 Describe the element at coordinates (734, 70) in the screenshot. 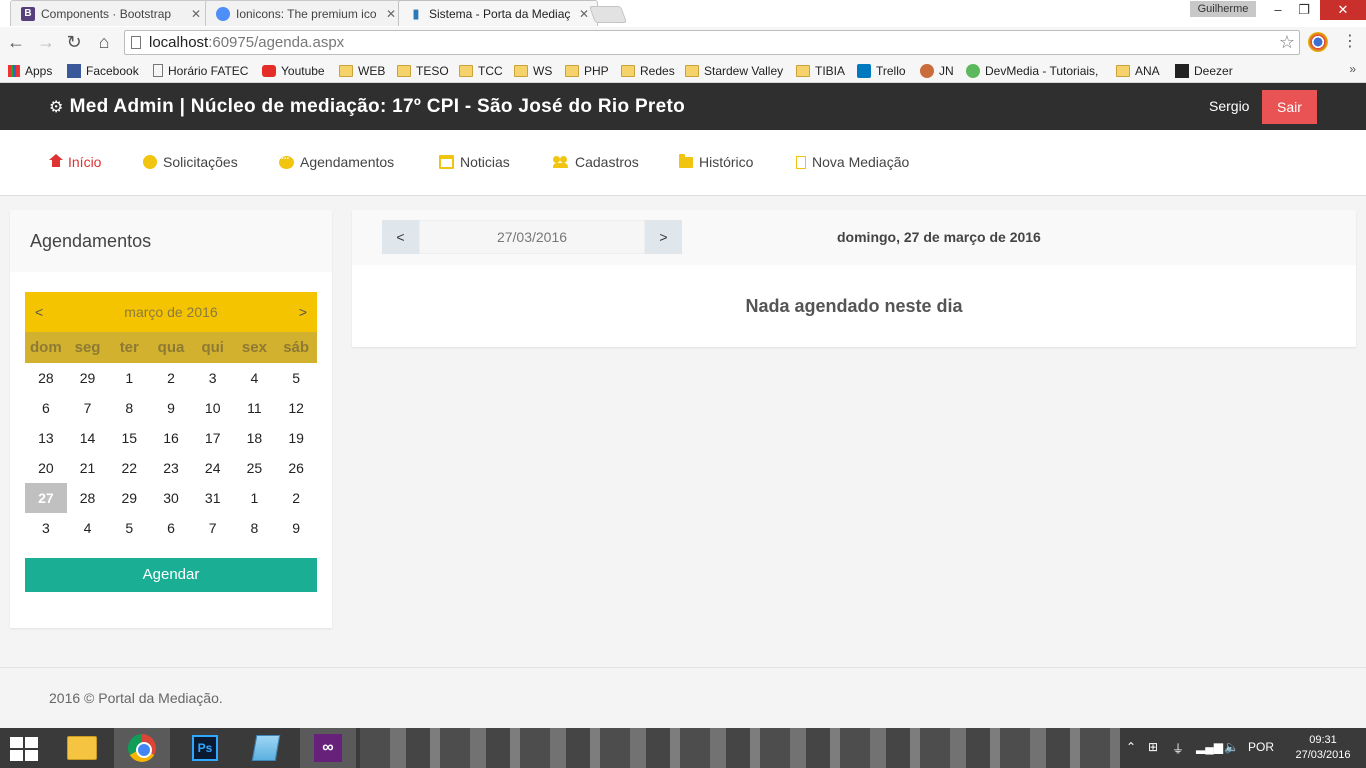

I see `bookmark-stardew-valley: Stardew Valley` at that location.